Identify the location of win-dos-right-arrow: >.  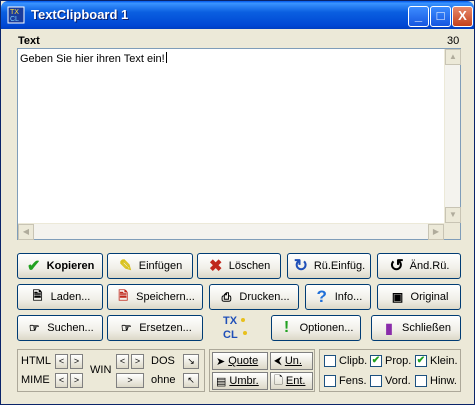
(137, 361).